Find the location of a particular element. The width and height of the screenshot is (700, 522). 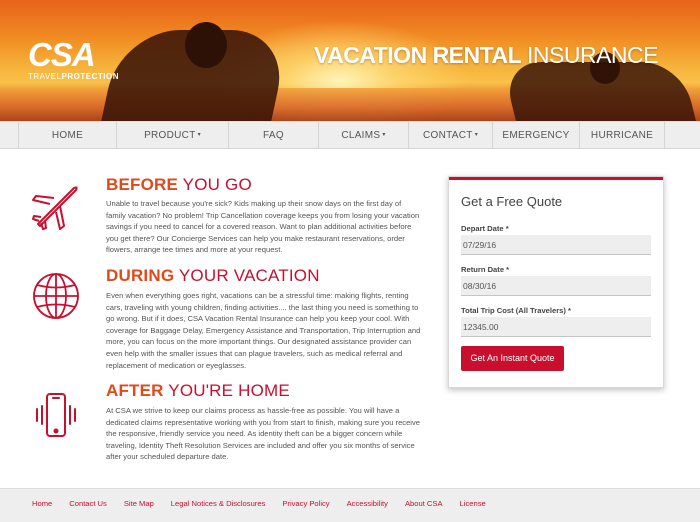

nav-faq-label: FAQ is located at coordinates (273, 135).